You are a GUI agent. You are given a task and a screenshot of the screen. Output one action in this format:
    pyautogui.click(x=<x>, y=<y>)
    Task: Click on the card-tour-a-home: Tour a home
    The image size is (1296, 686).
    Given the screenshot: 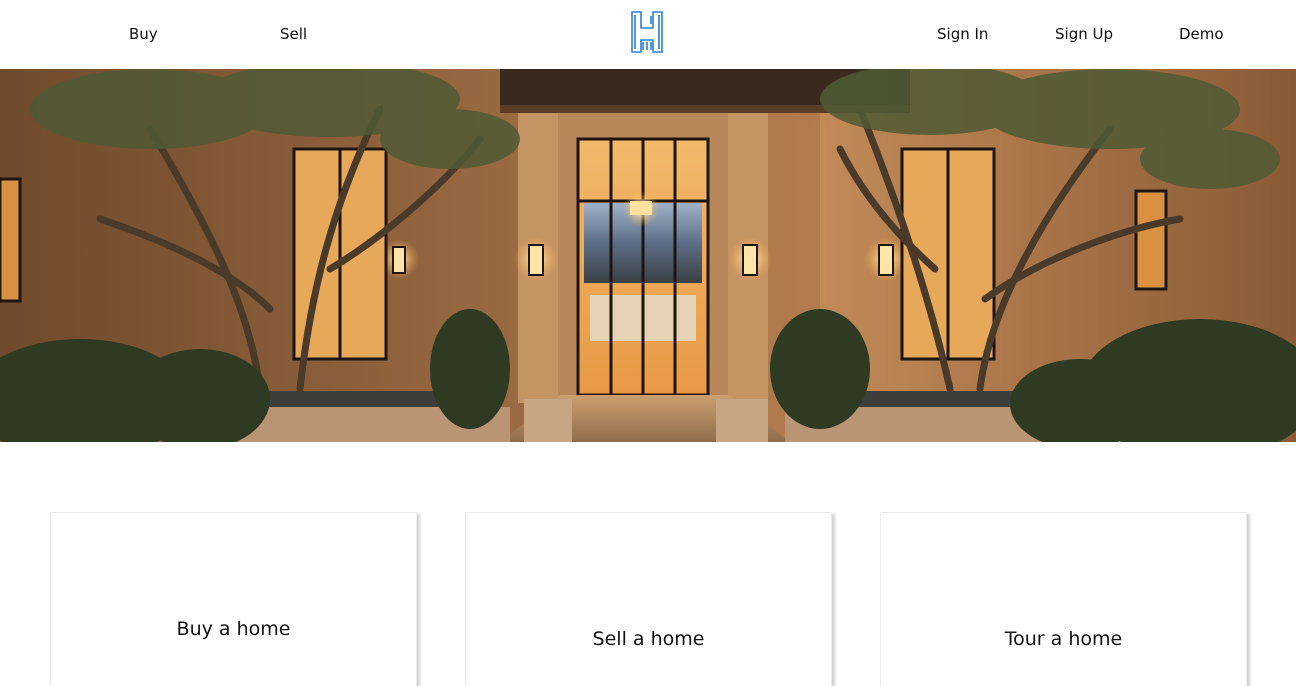 What is the action you would take?
    pyautogui.click(x=1063, y=599)
    